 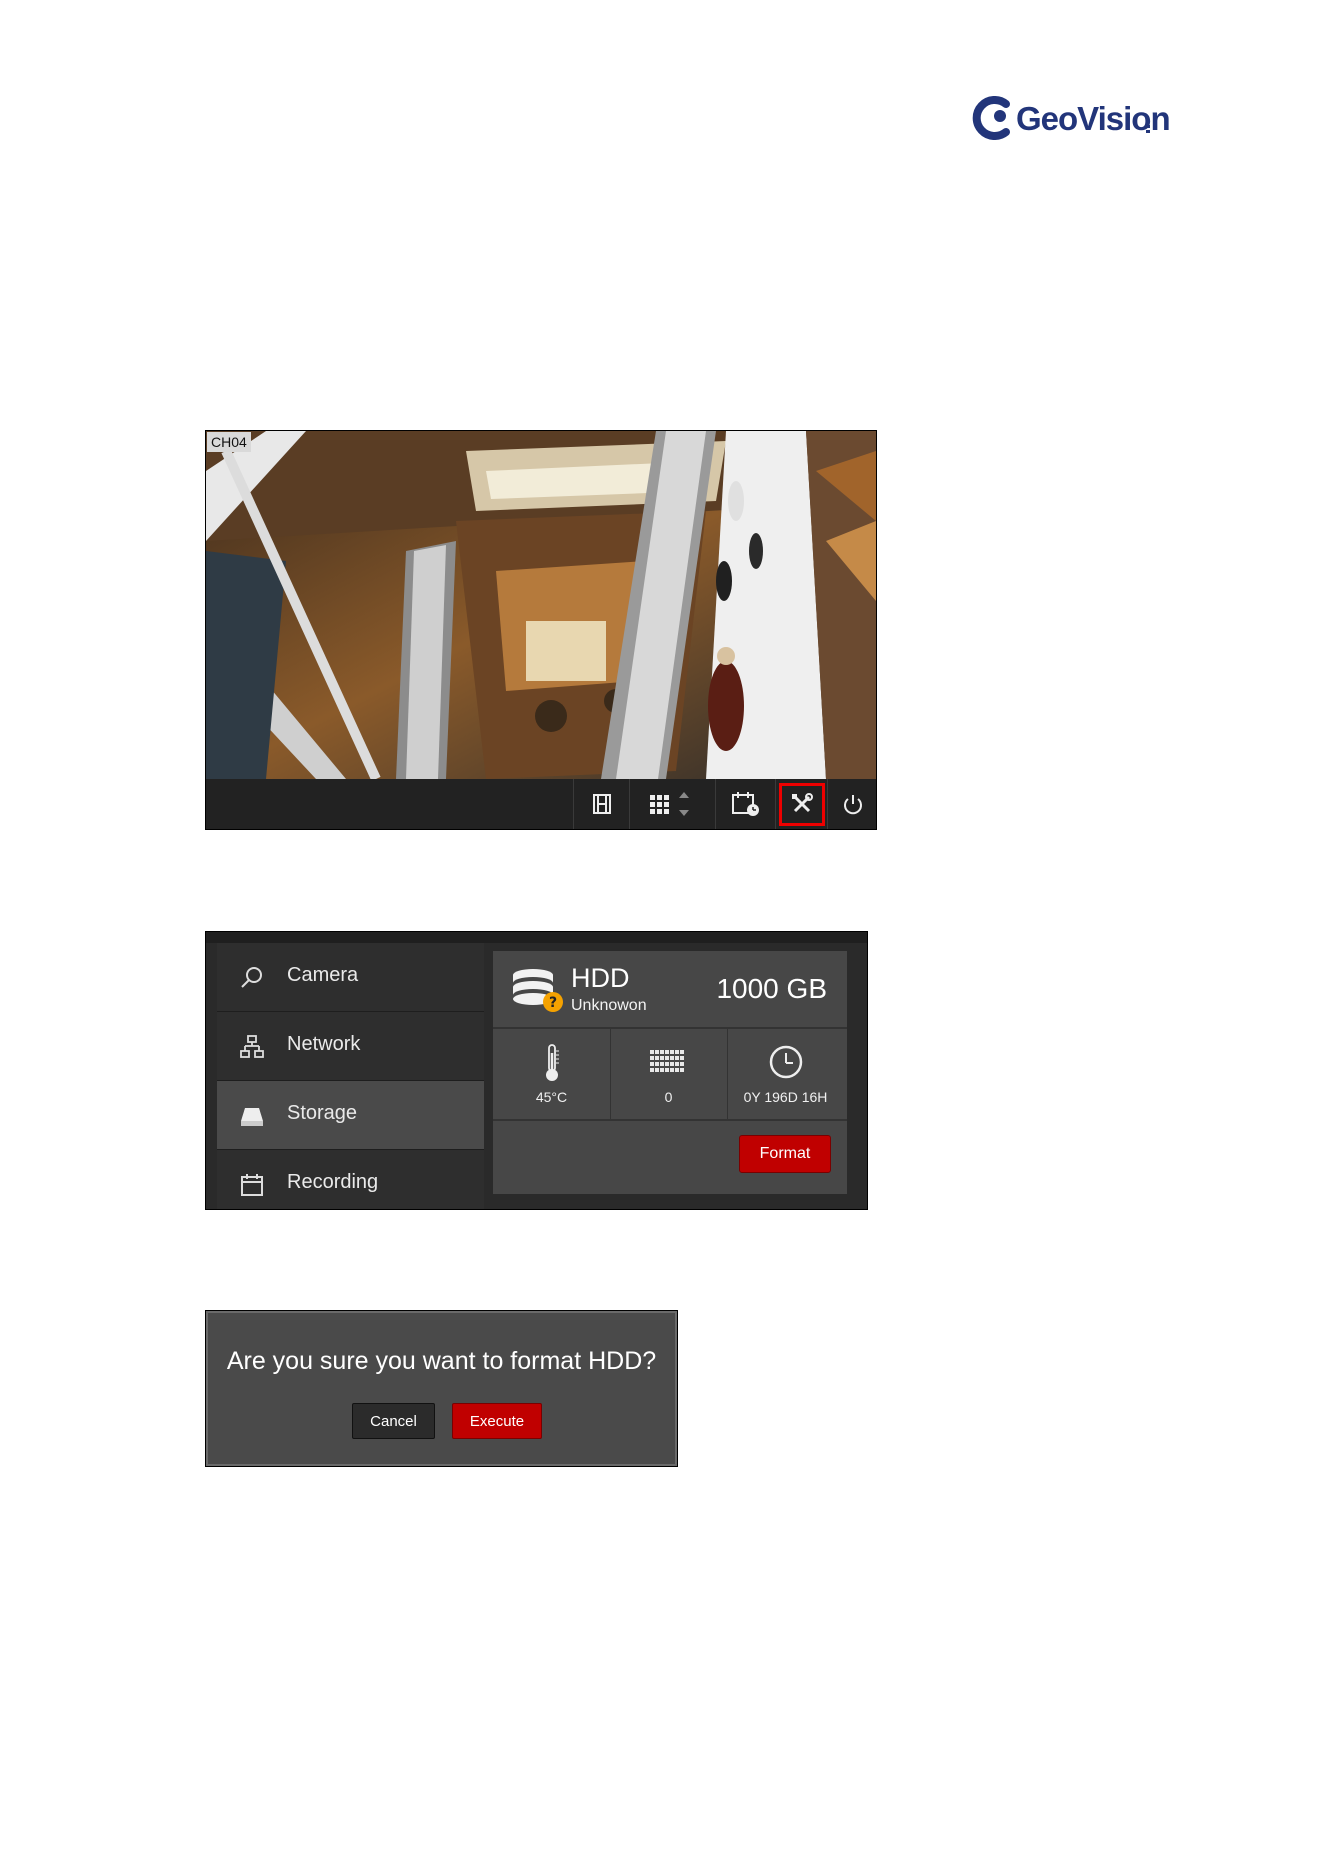 I want to click on temperature-value: 45°C, so click(x=551, y=1097).